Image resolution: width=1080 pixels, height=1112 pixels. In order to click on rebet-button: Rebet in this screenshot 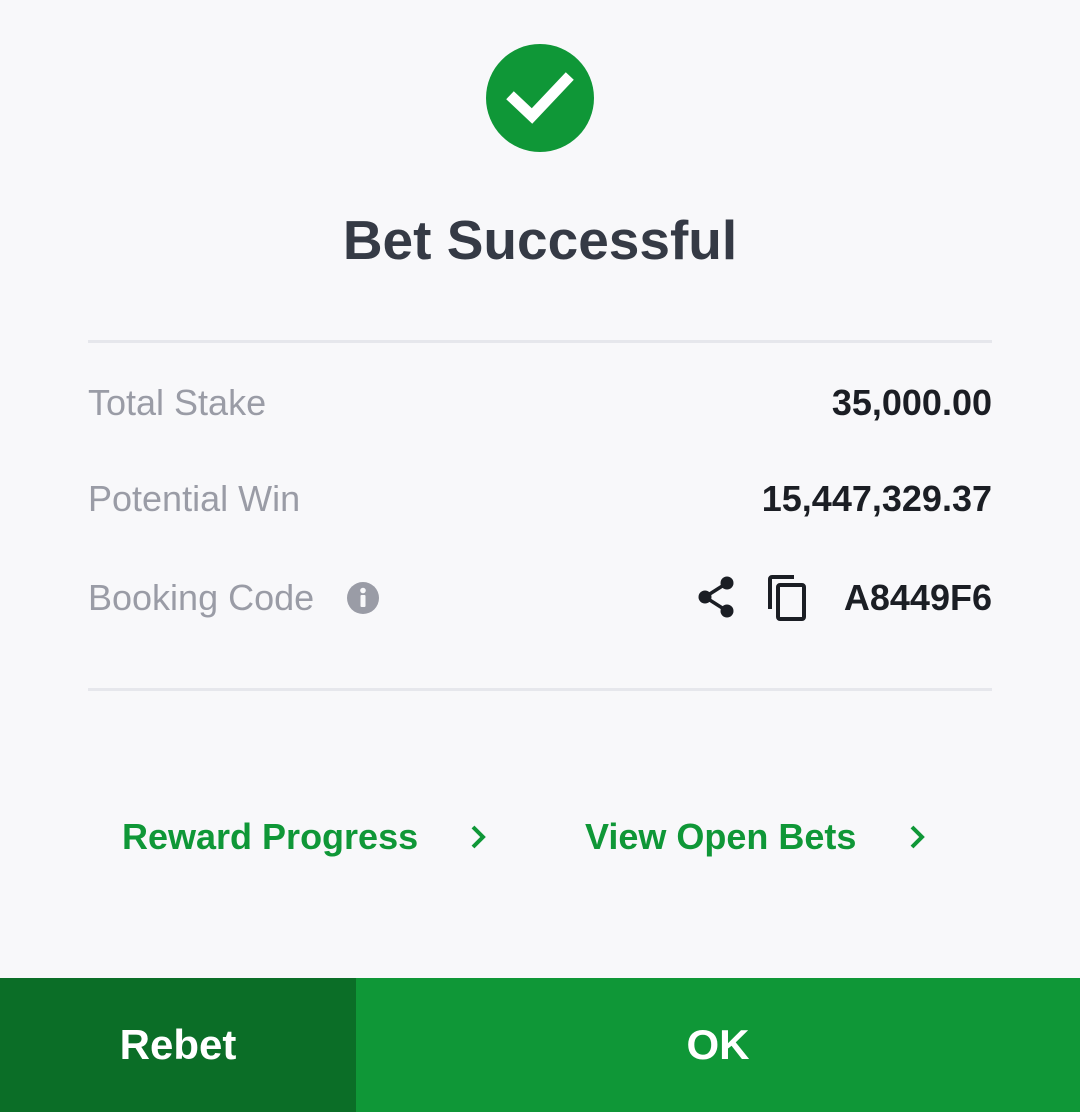, I will do `click(178, 1045)`.